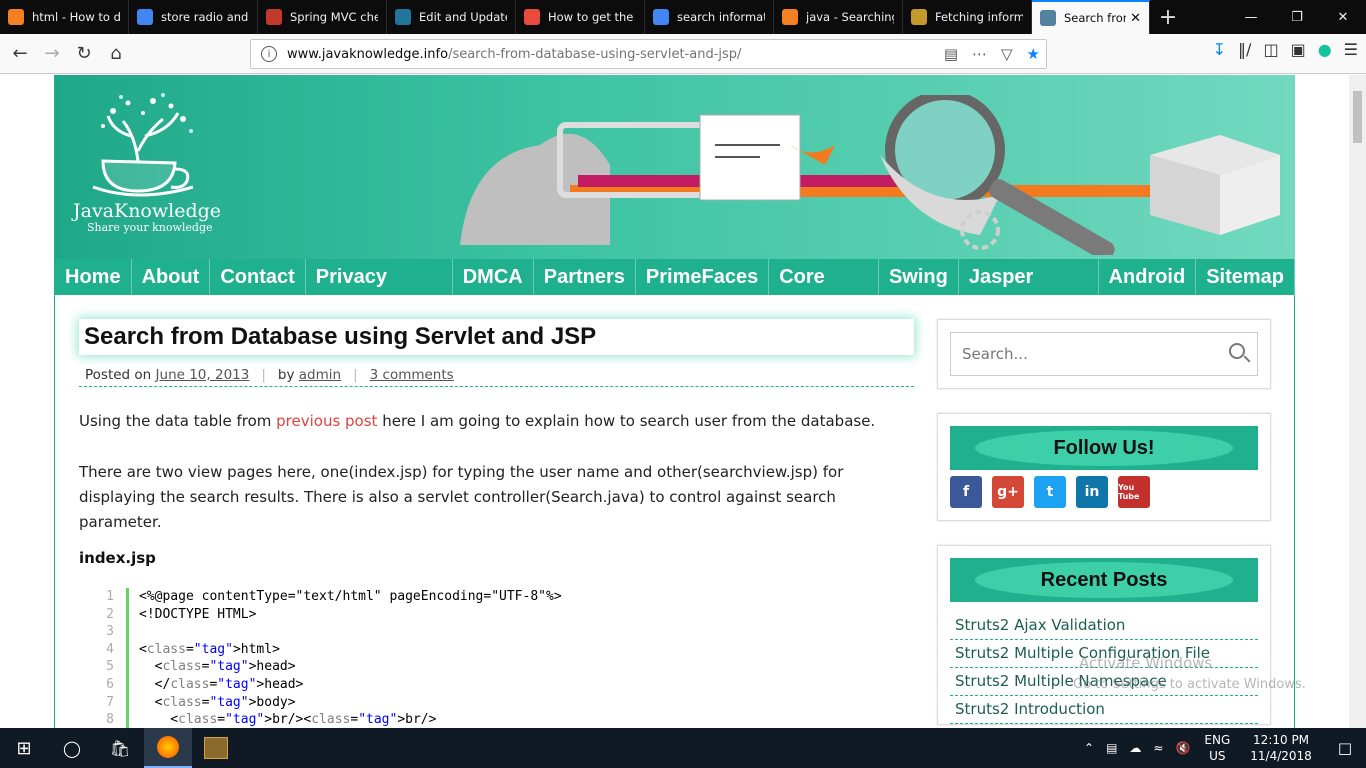  I want to click on line-number: 8, so click(105, 719).